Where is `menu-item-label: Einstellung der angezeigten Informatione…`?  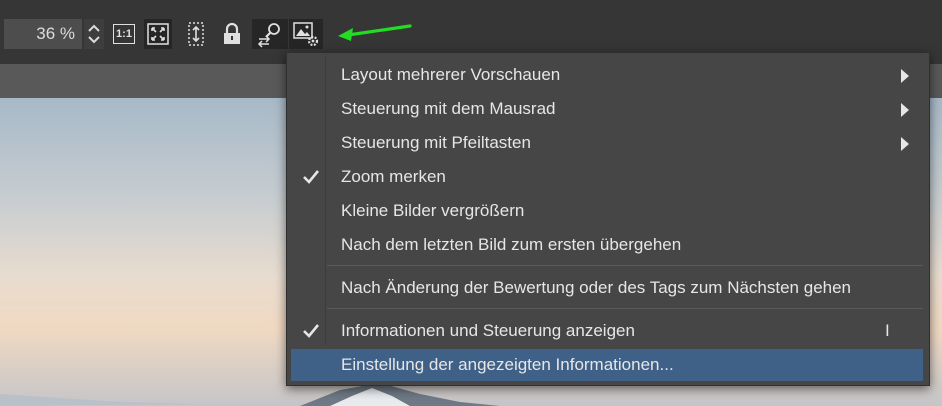 menu-item-label: Einstellung der angezeigten Informatione… is located at coordinates (507, 364).